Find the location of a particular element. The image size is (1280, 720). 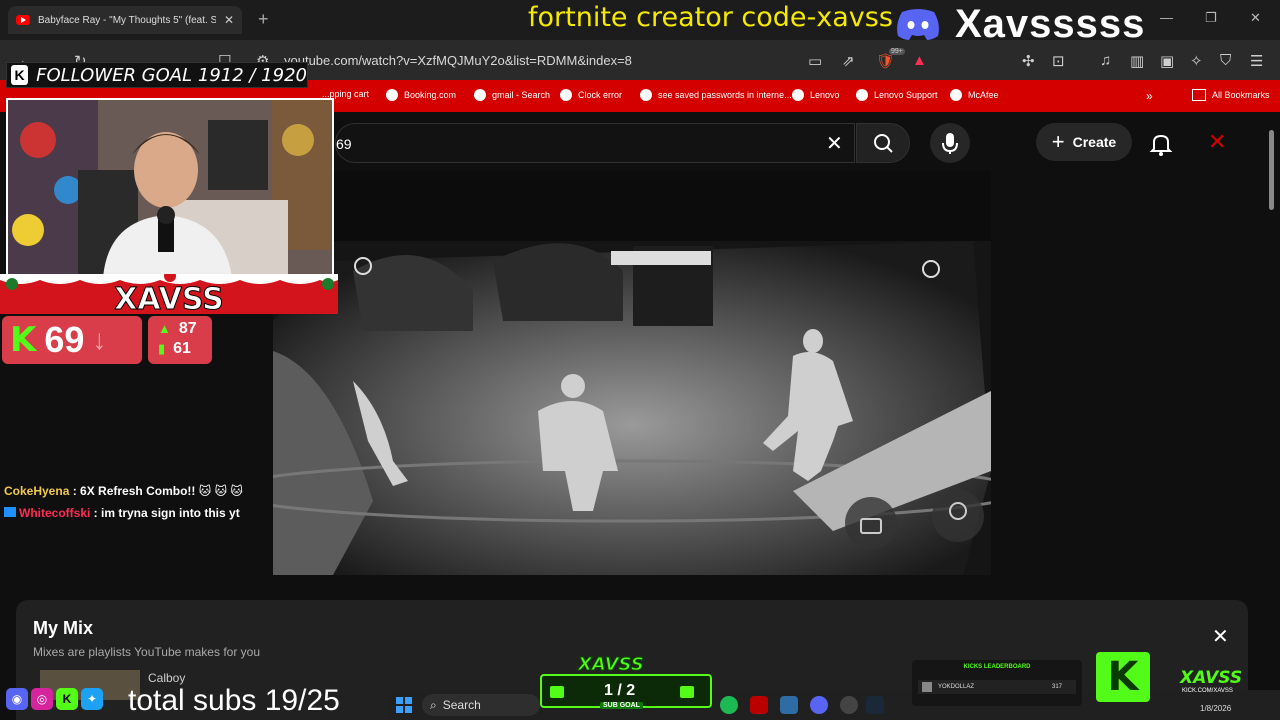

create-button: + Create is located at coordinates (1084, 142).